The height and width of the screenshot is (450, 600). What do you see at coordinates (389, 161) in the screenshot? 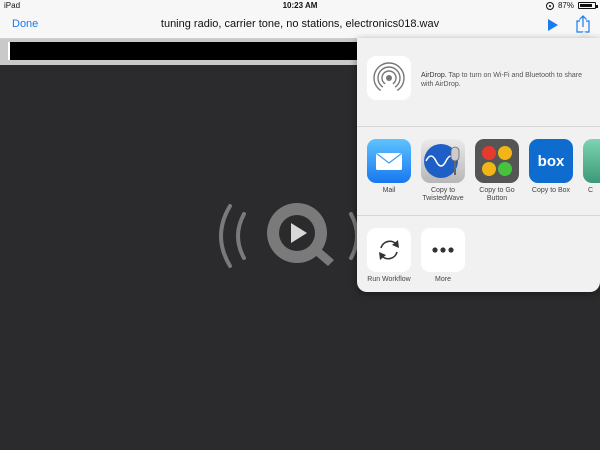
I see `mail-icon` at bounding box center [389, 161].